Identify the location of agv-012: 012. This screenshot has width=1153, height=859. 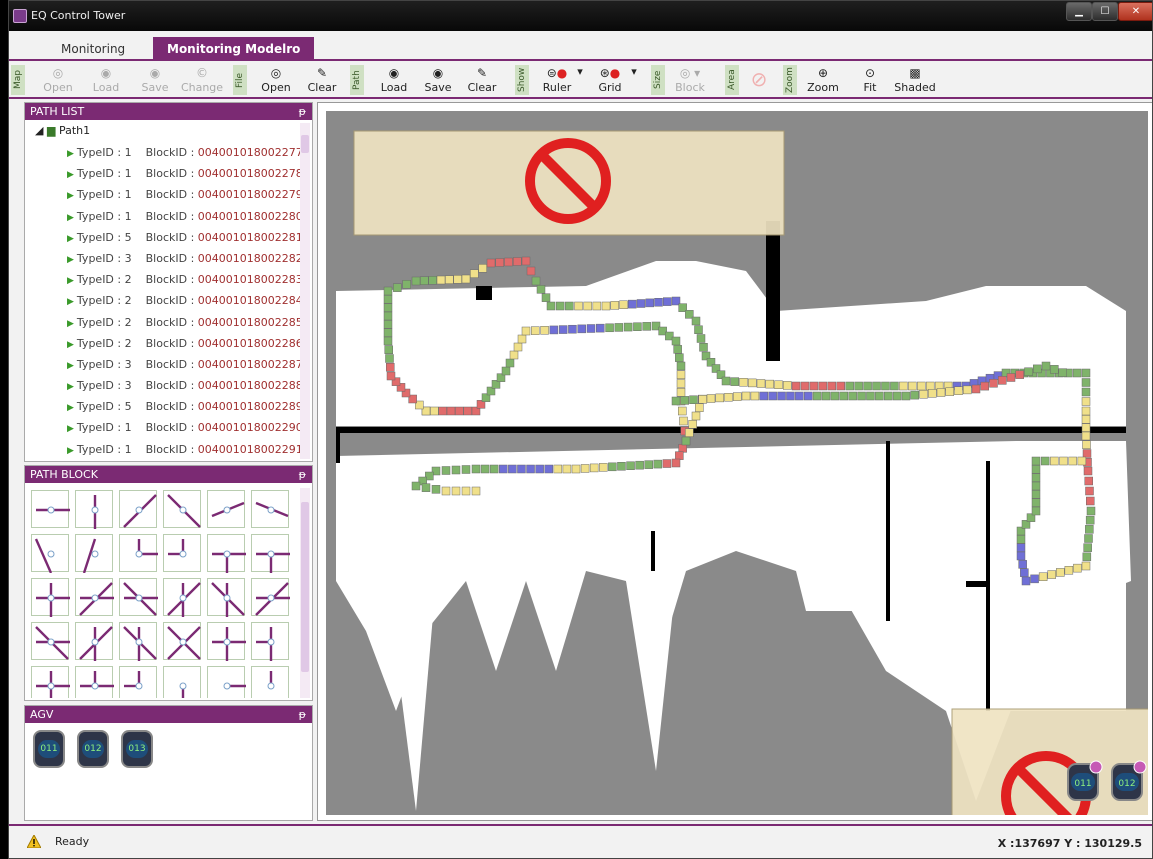
(93, 749).